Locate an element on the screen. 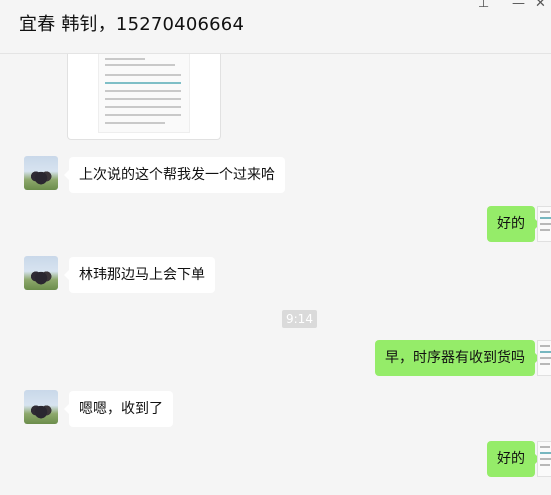 The image size is (551, 495). minimize-icon: — is located at coordinates (518, 5).